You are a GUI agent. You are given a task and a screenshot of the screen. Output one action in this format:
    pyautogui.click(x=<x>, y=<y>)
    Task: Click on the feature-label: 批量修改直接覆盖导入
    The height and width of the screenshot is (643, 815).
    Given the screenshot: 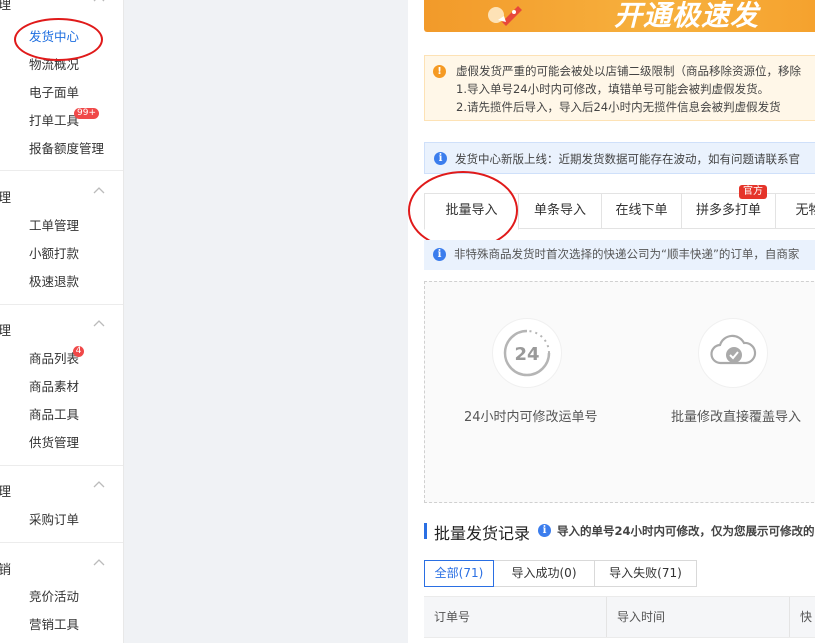 What is the action you would take?
    pyautogui.click(x=736, y=417)
    